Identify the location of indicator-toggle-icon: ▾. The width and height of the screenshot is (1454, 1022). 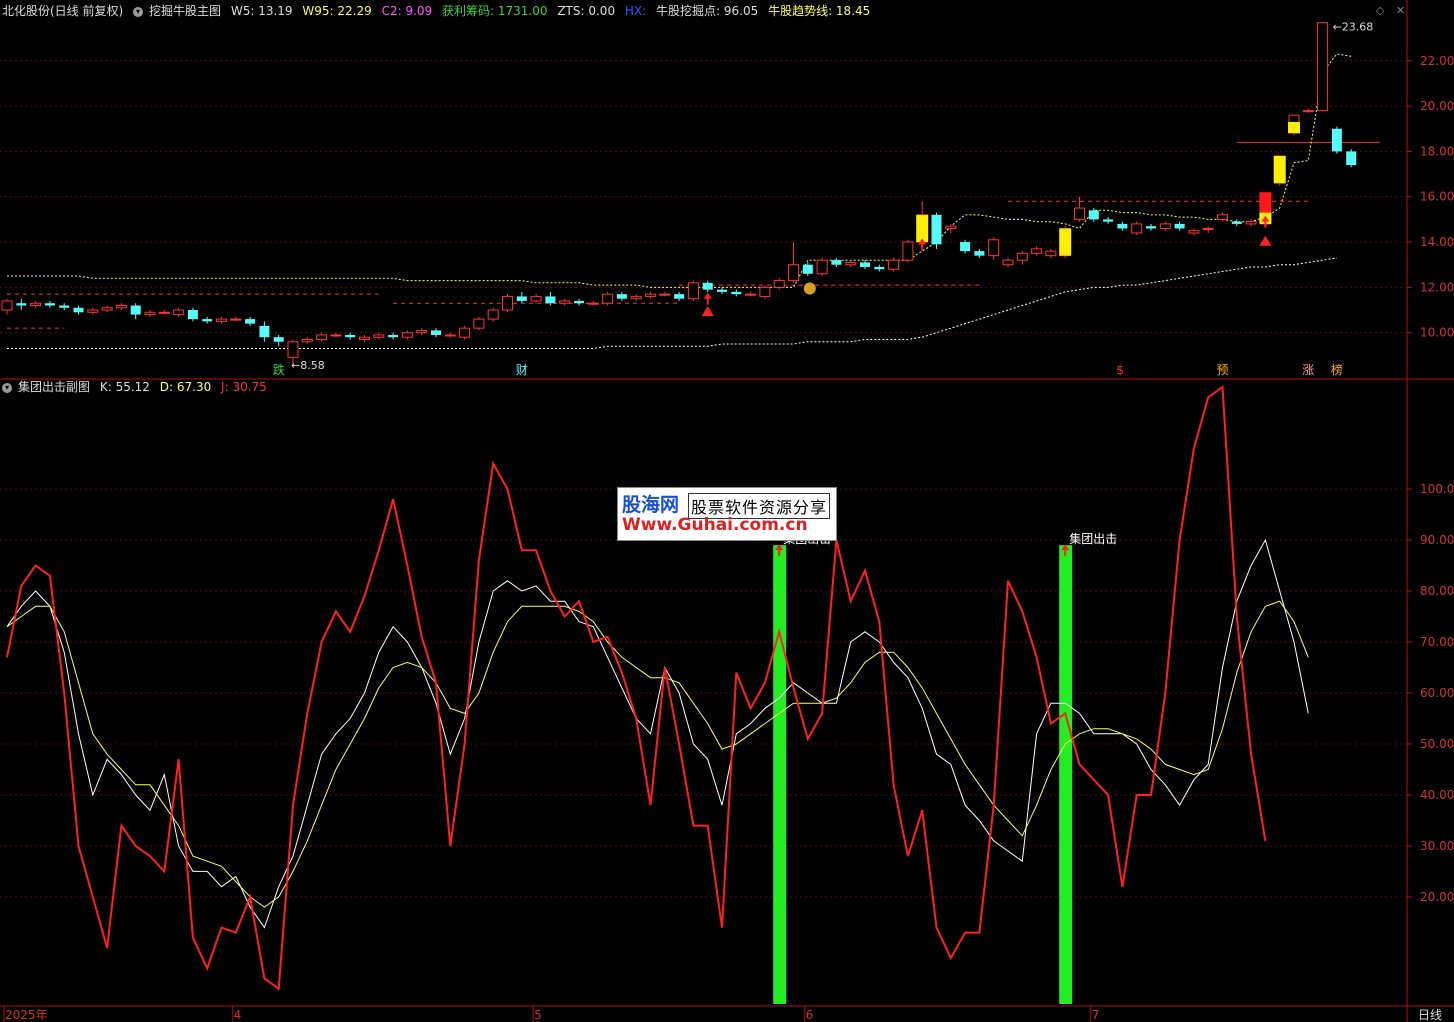
(138, 11).